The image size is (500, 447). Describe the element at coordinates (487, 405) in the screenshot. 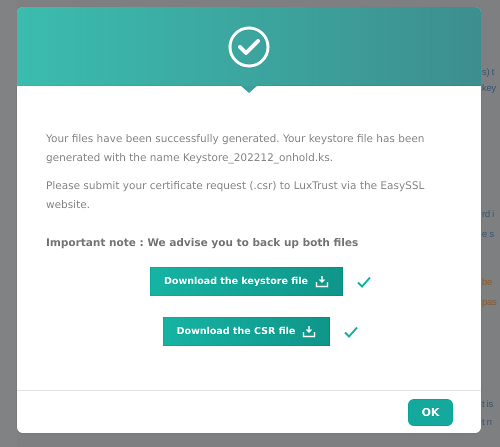

I see `background-text: t is` at that location.